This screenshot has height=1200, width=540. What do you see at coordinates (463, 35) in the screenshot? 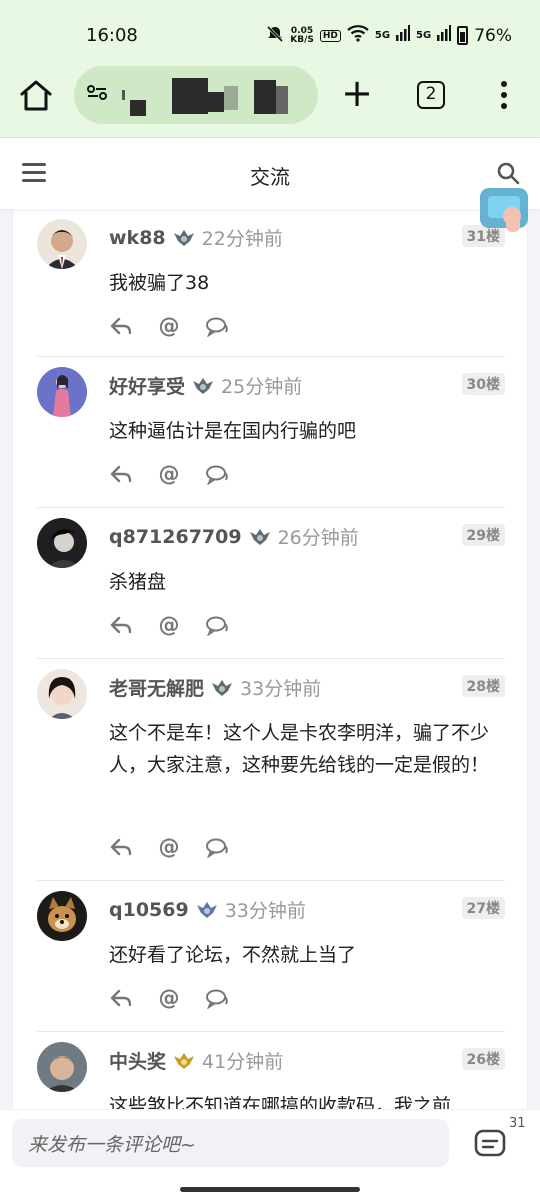
I see `battery-icon` at bounding box center [463, 35].